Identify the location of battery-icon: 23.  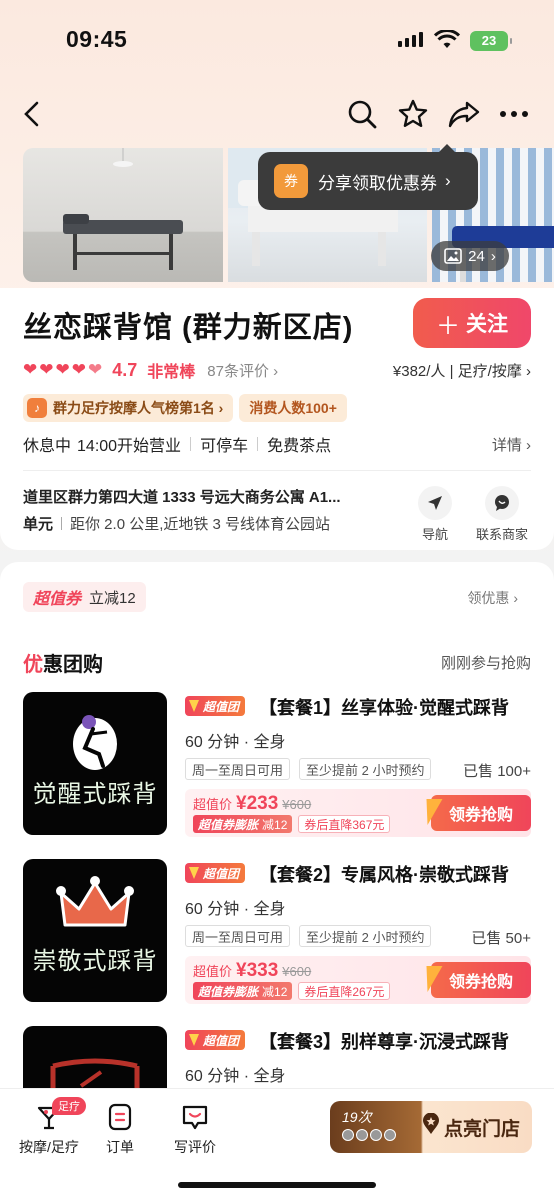
(491, 41).